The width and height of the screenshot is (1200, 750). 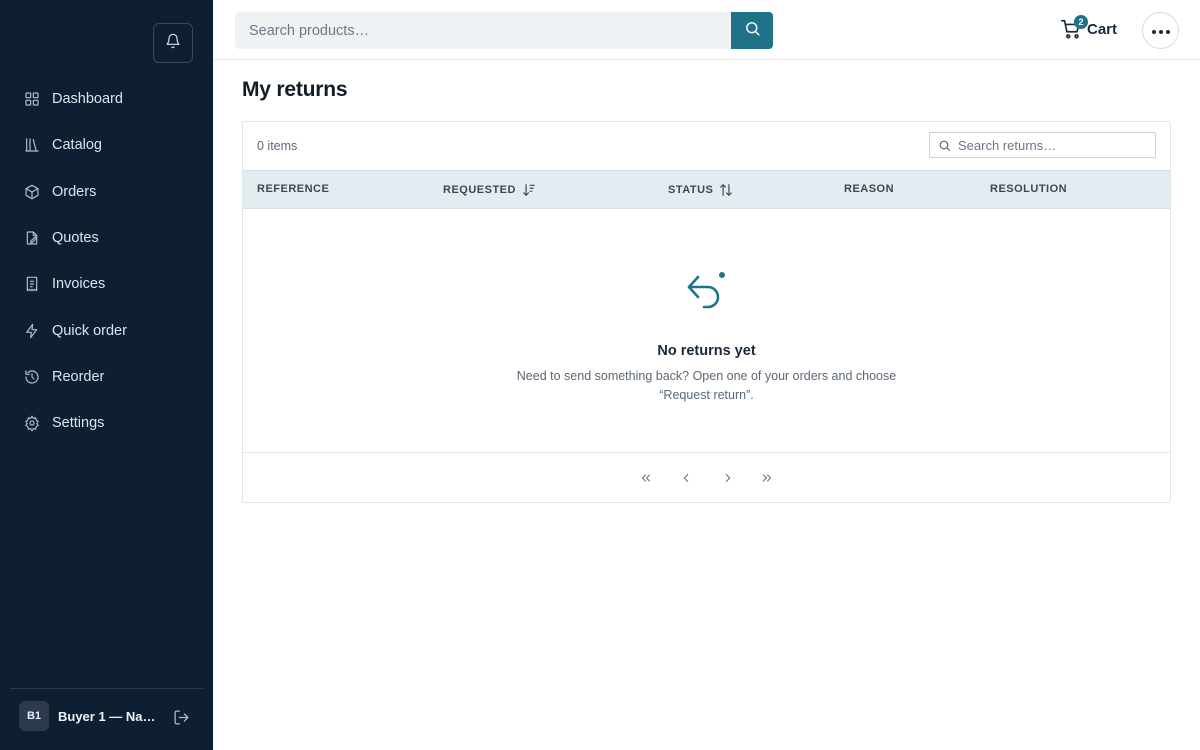 I want to click on search-button, so click(x=752, y=30).